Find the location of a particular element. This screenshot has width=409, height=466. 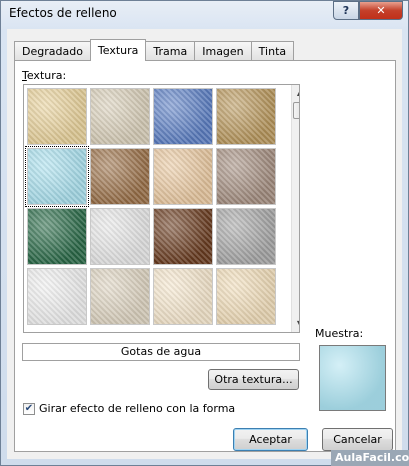

scroll-up-arrow-icon: ▲ is located at coordinates (295, 93).